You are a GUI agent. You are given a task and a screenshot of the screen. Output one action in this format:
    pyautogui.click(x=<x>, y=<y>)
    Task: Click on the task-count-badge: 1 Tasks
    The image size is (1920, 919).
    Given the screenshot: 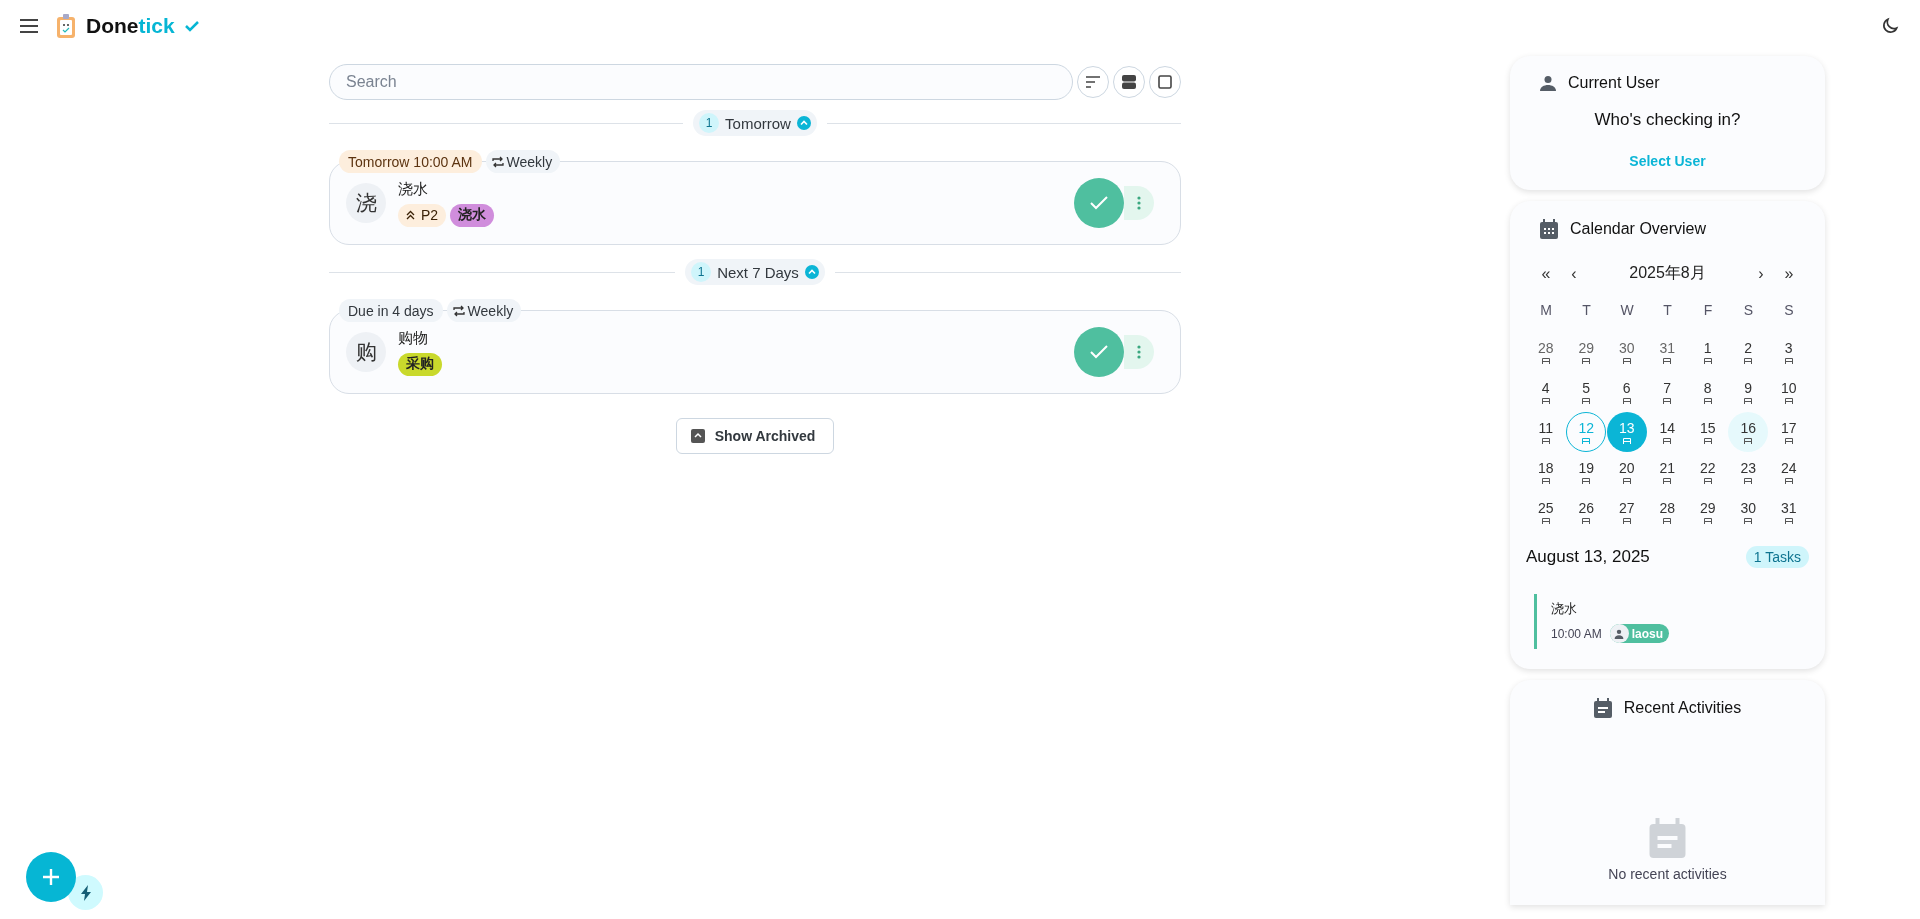 What is the action you would take?
    pyautogui.click(x=1777, y=557)
    